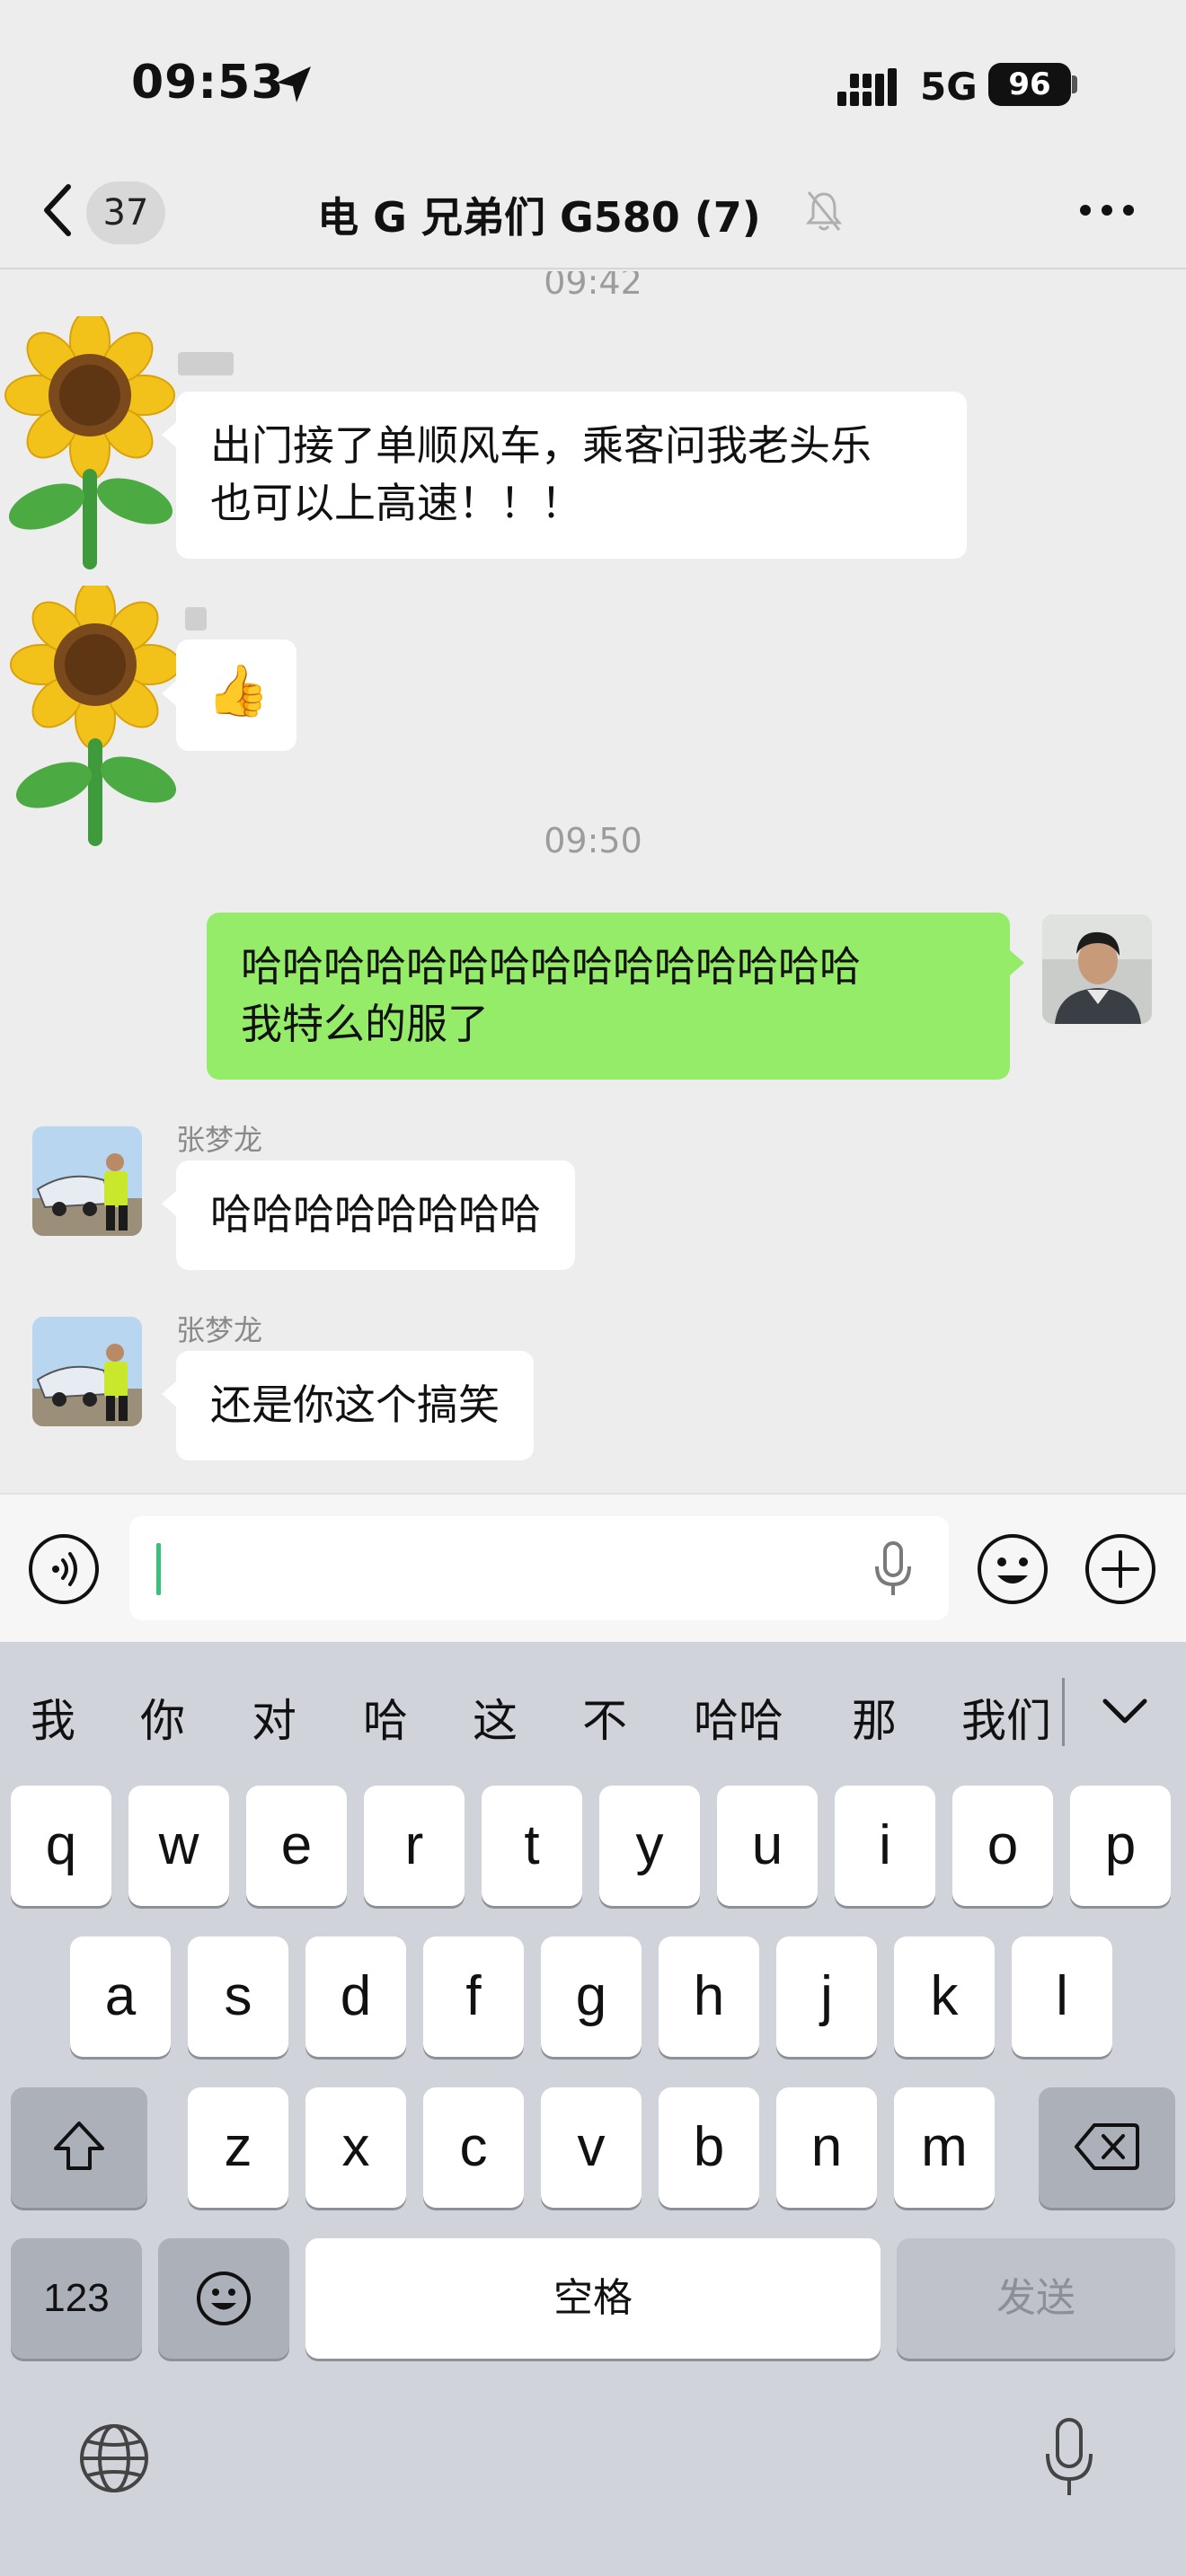 The width and height of the screenshot is (1186, 2576). Describe the element at coordinates (1120, 1569) in the screenshot. I see `add-plus-icon` at that location.